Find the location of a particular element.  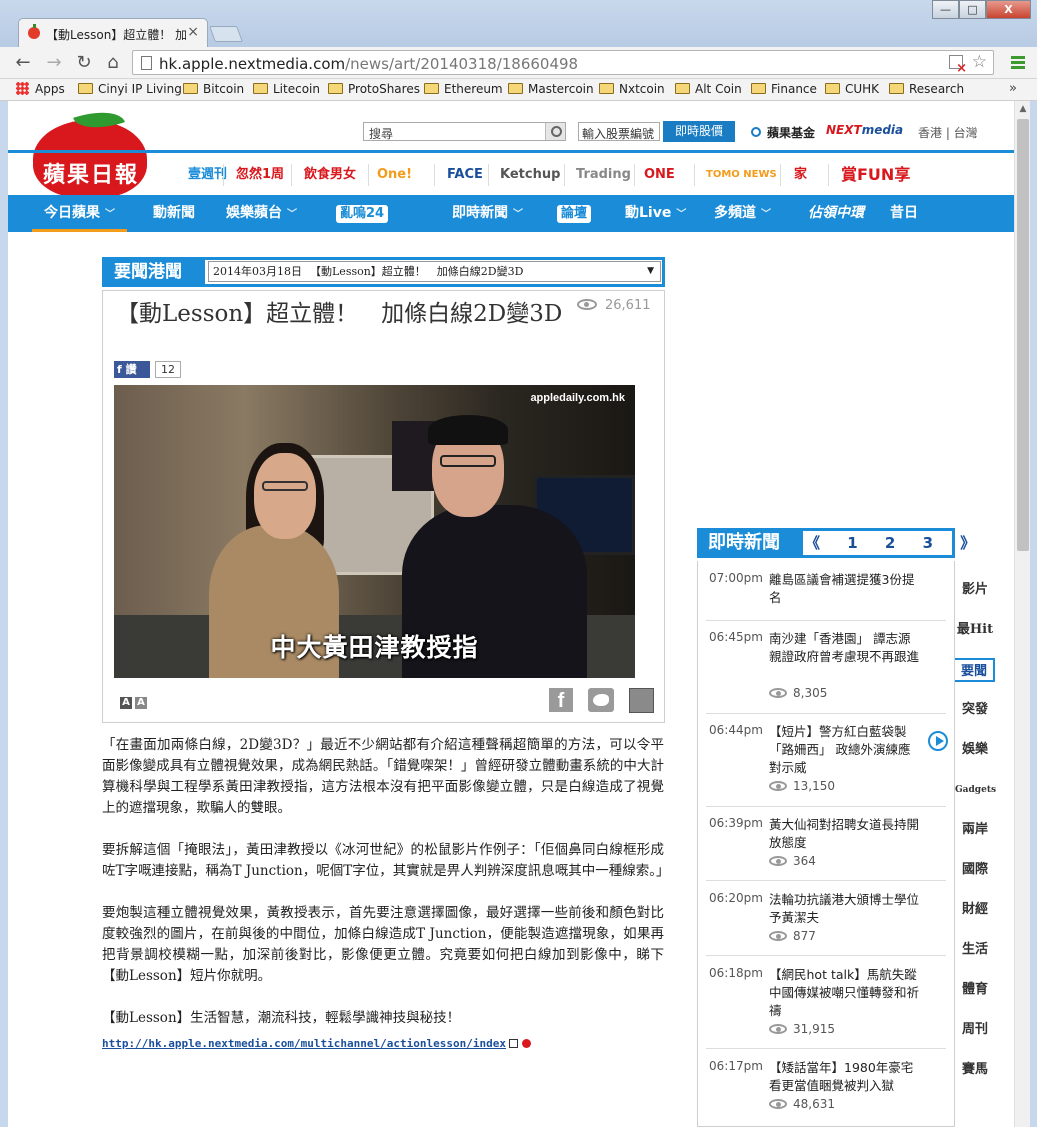

search-icon is located at coordinates (555, 131).